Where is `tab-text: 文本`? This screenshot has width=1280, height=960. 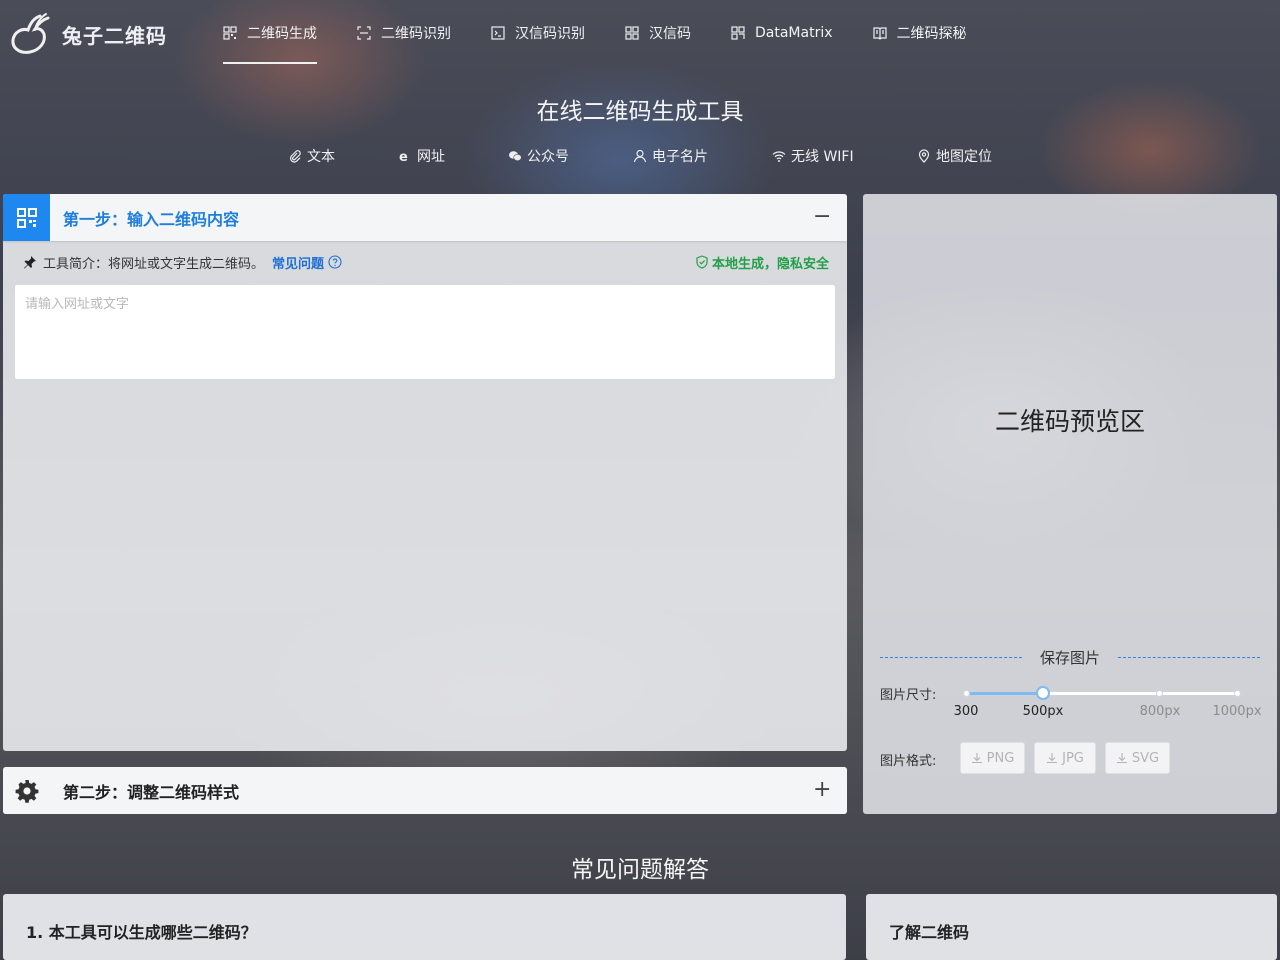 tab-text: 文本 is located at coordinates (311, 156).